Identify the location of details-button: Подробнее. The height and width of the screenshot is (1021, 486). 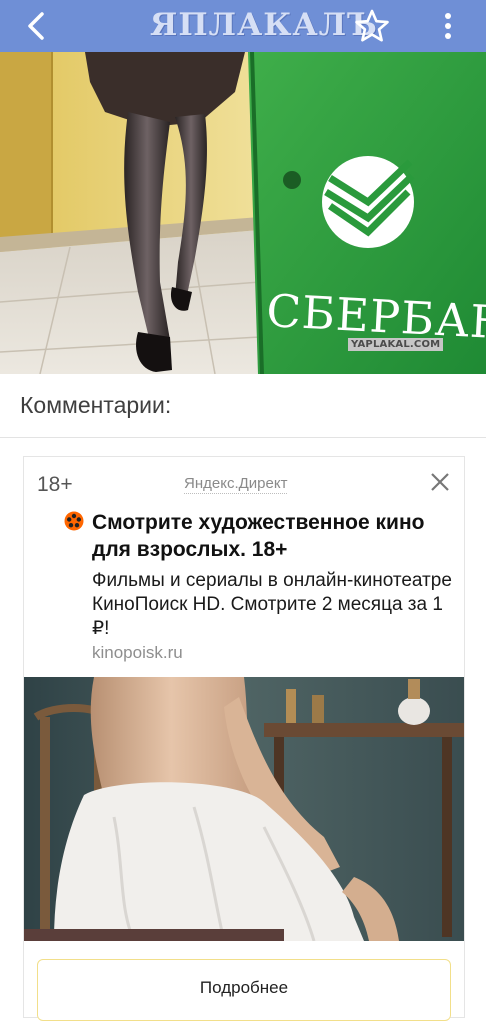
(244, 990).